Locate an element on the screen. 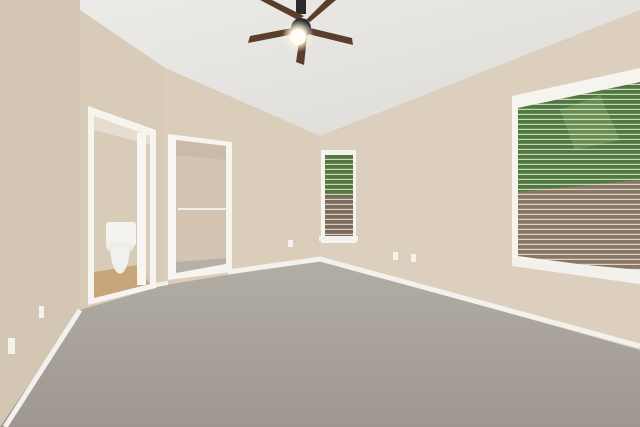  bathroom-door-edge is located at coordinates (141, 209).